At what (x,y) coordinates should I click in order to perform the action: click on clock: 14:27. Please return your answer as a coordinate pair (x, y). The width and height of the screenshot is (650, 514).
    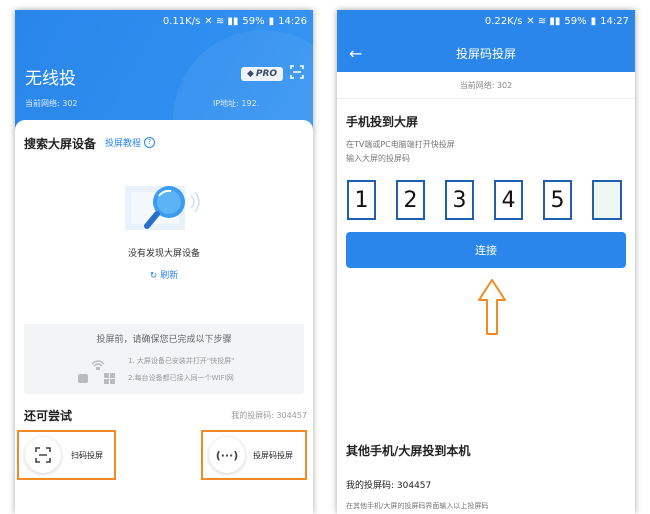
    Looking at the image, I should click on (614, 21).